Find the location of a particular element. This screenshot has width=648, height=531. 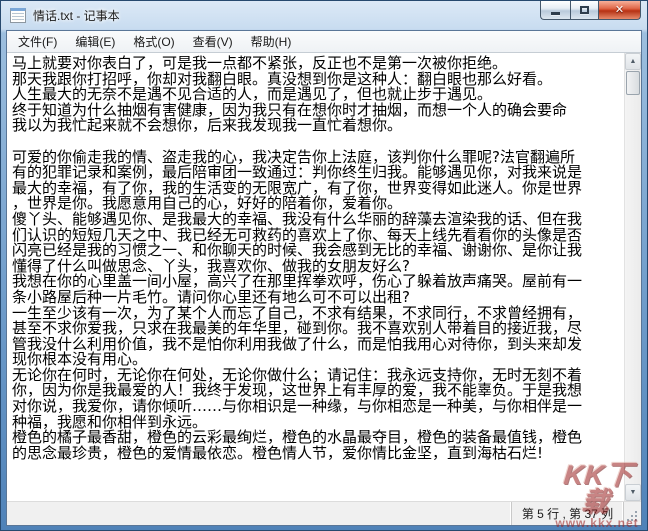

scroll-thumb is located at coordinates (633, 83).